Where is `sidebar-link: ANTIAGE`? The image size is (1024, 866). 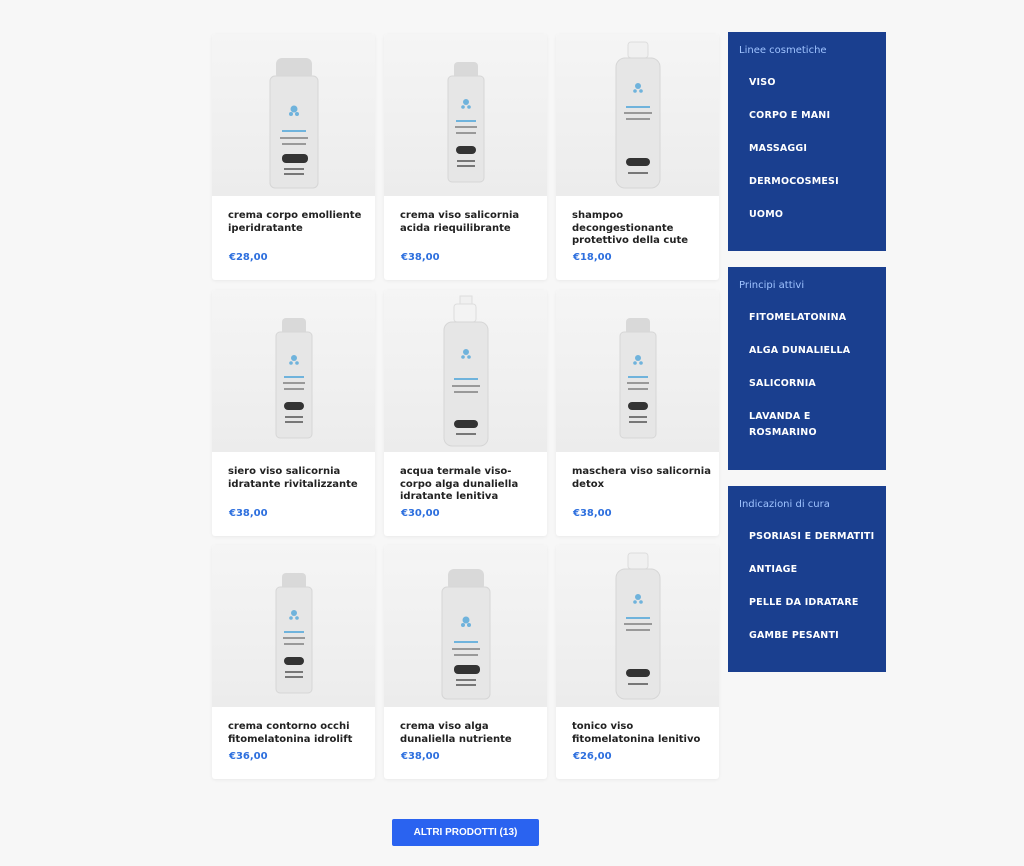
sidebar-link: ANTIAGE is located at coordinates (814, 570).